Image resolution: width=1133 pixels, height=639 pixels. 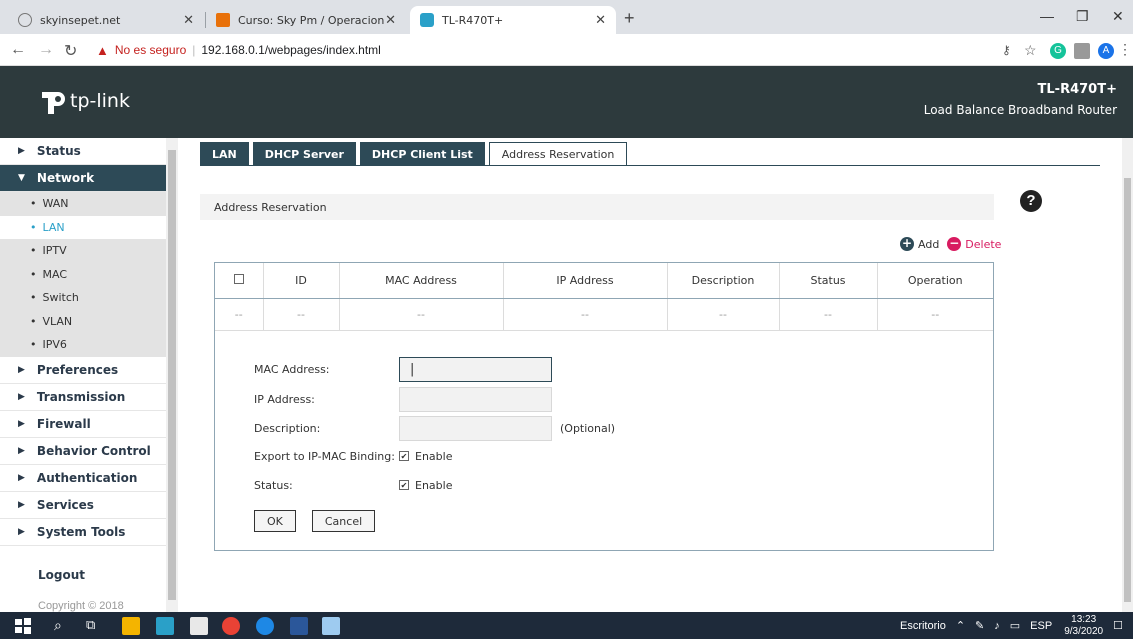 What do you see at coordinates (23, 626) in the screenshot?
I see `windows-start-icon` at bounding box center [23, 626].